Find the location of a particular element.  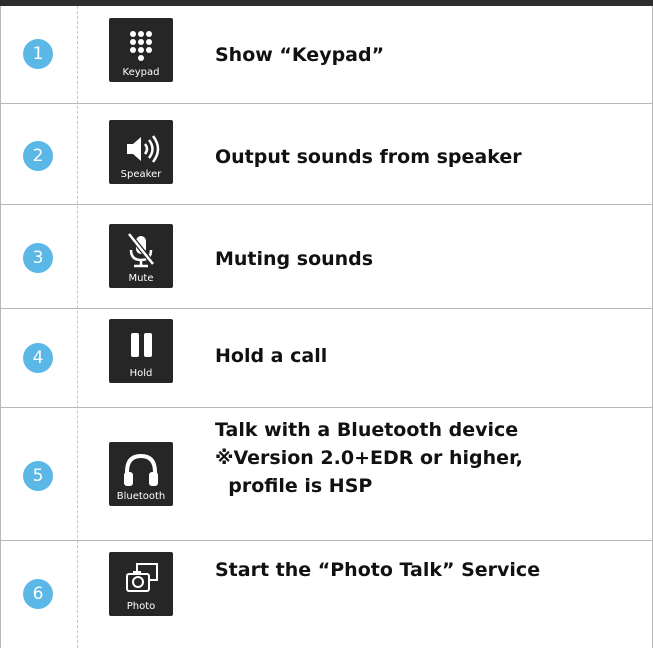

speaker-icon: Speaker is located at coordinates (141, 152).